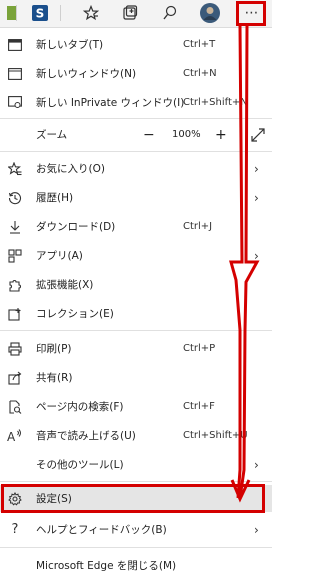  What do you see at coordinates (210, 13) in the screenshot?
I see `profile-avatar` at bounding box center [210, 13].